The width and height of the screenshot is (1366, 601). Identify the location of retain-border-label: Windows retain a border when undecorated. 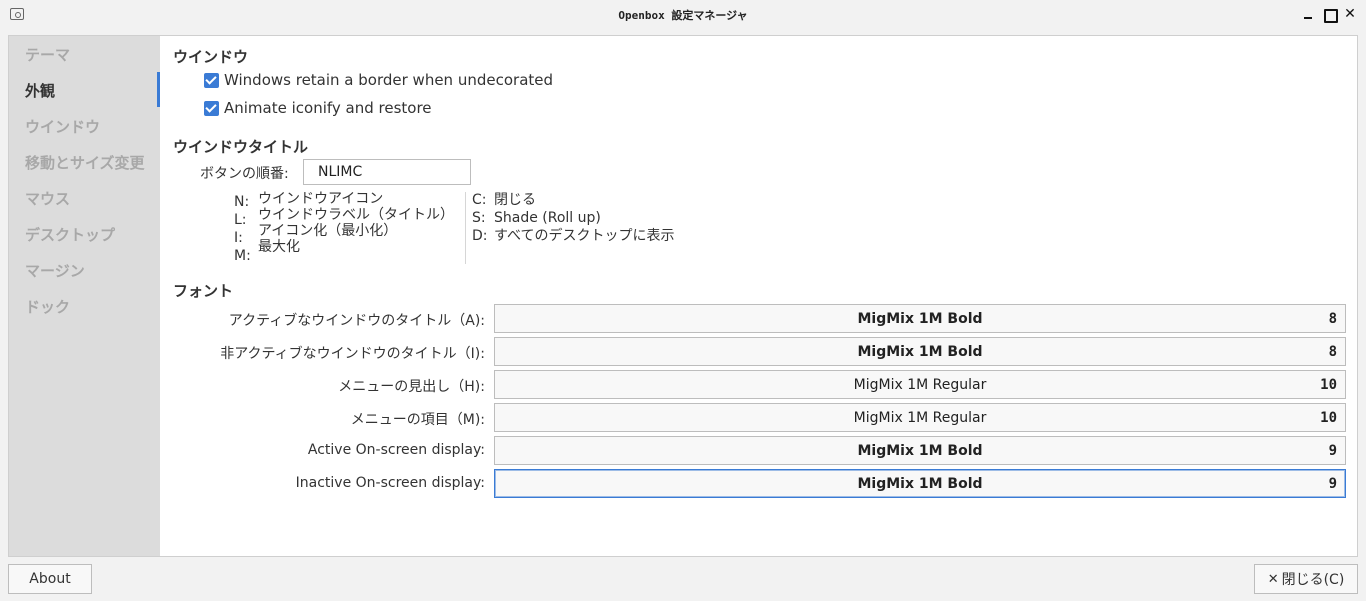
(388, 80).